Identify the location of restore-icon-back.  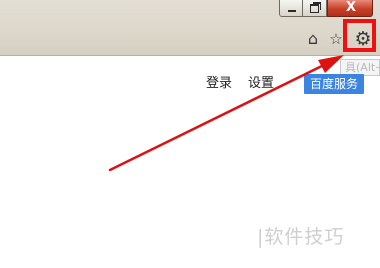
(317, 6).